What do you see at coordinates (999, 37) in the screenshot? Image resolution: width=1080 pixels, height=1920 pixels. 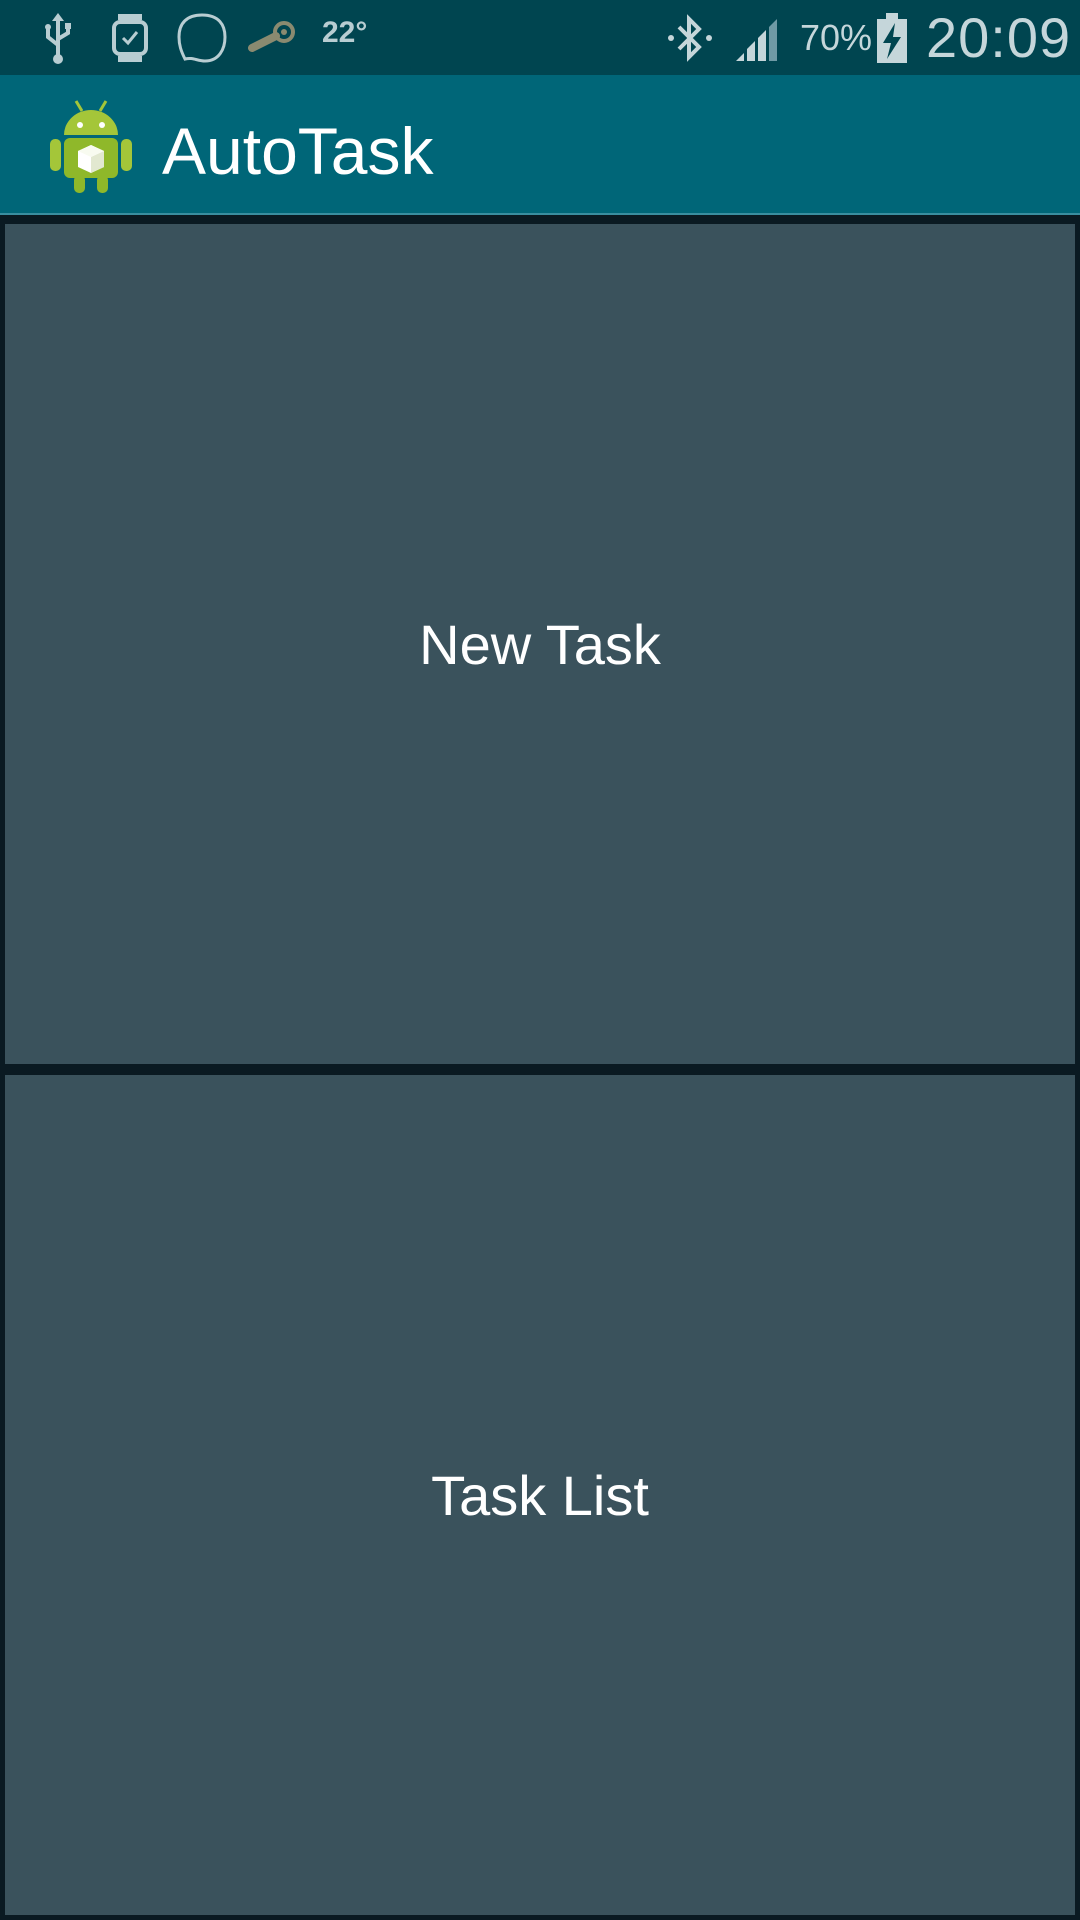 I see `status-clock: 20:09` at bounding box center [999, 37].